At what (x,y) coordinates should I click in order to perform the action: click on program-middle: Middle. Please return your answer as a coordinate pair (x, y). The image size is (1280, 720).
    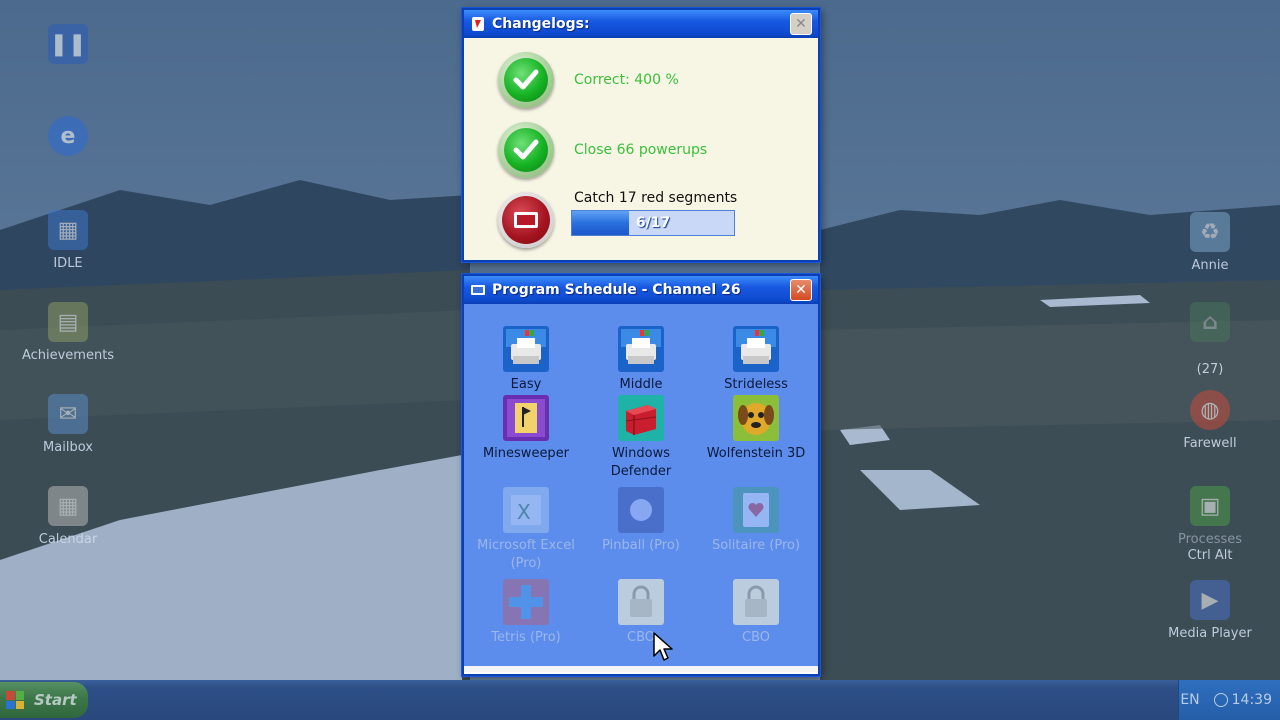
    Looking at the image, I should click on (641, 360).